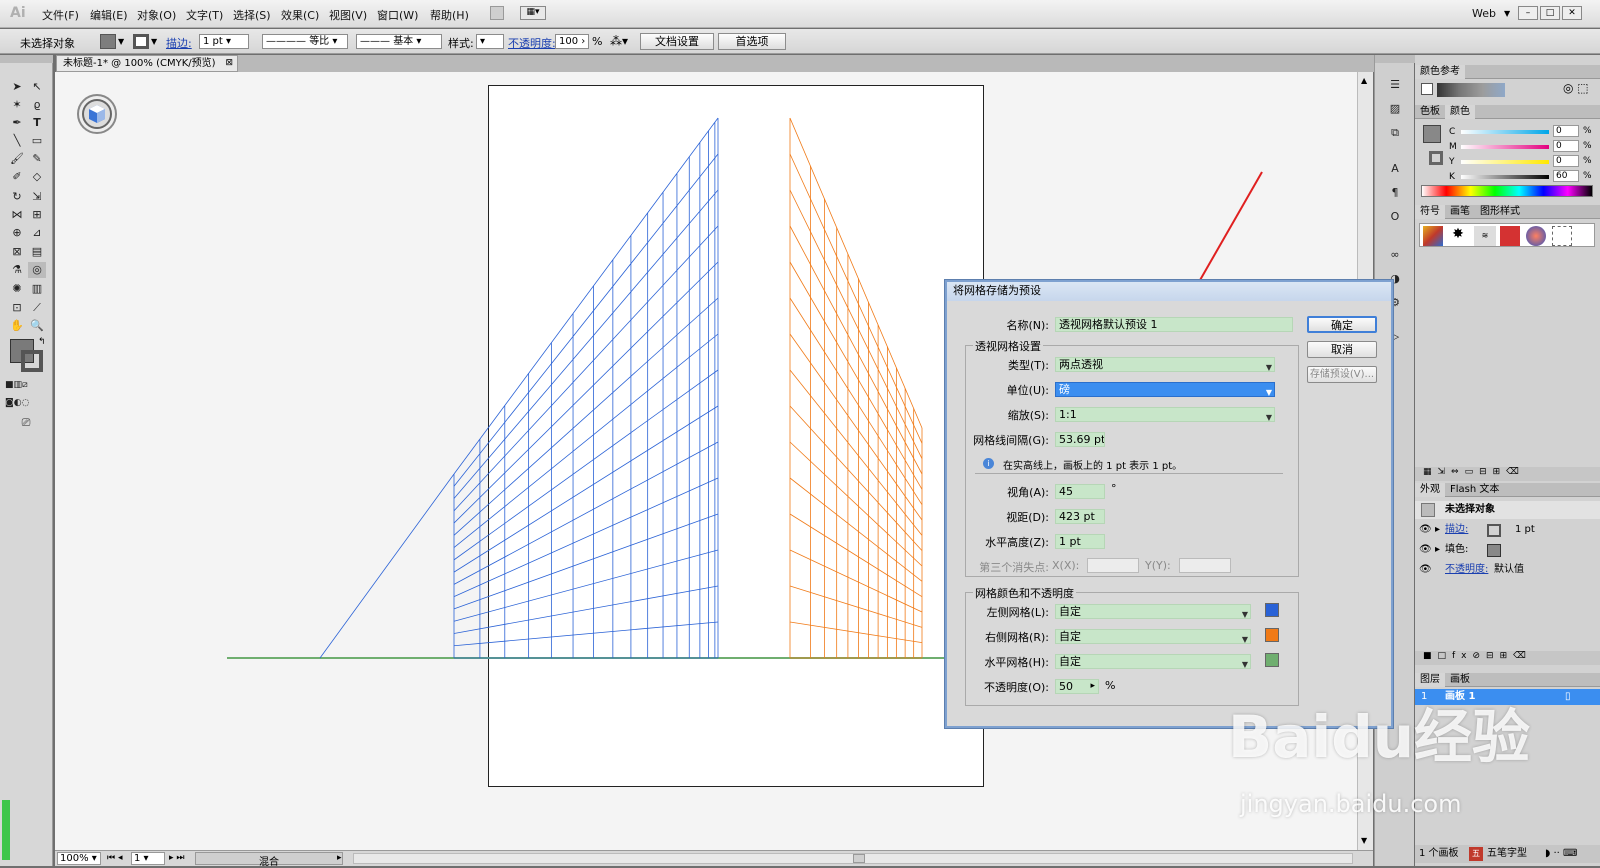 The image size is (1600, 868). I want to click on direct-selection-tool-icon: ↖, so click(37, 87).